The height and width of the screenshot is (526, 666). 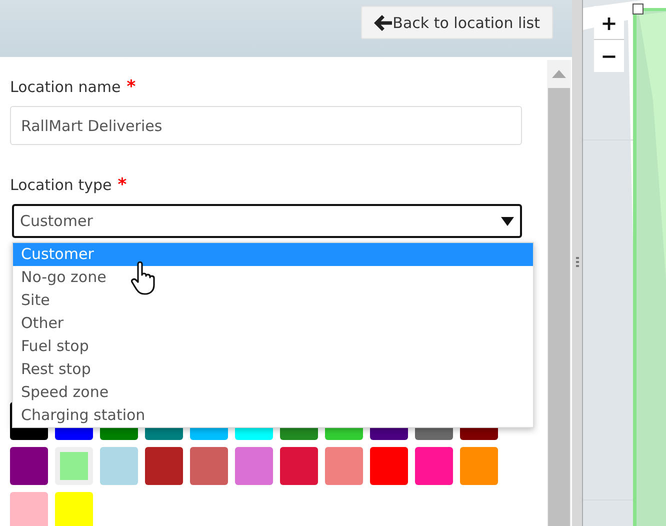 I want to click on dropdown-option: Rest stop, so click(x=273, y=369).